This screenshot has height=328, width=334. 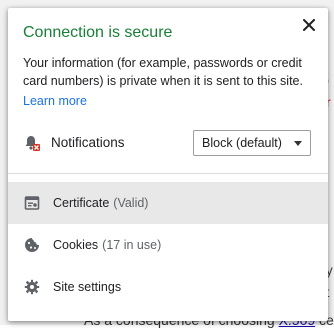 What do you see at coordinates (131, 203) in the screenshot?
I see `certificate-status: (Valid)` at bounding box center [131, 203].